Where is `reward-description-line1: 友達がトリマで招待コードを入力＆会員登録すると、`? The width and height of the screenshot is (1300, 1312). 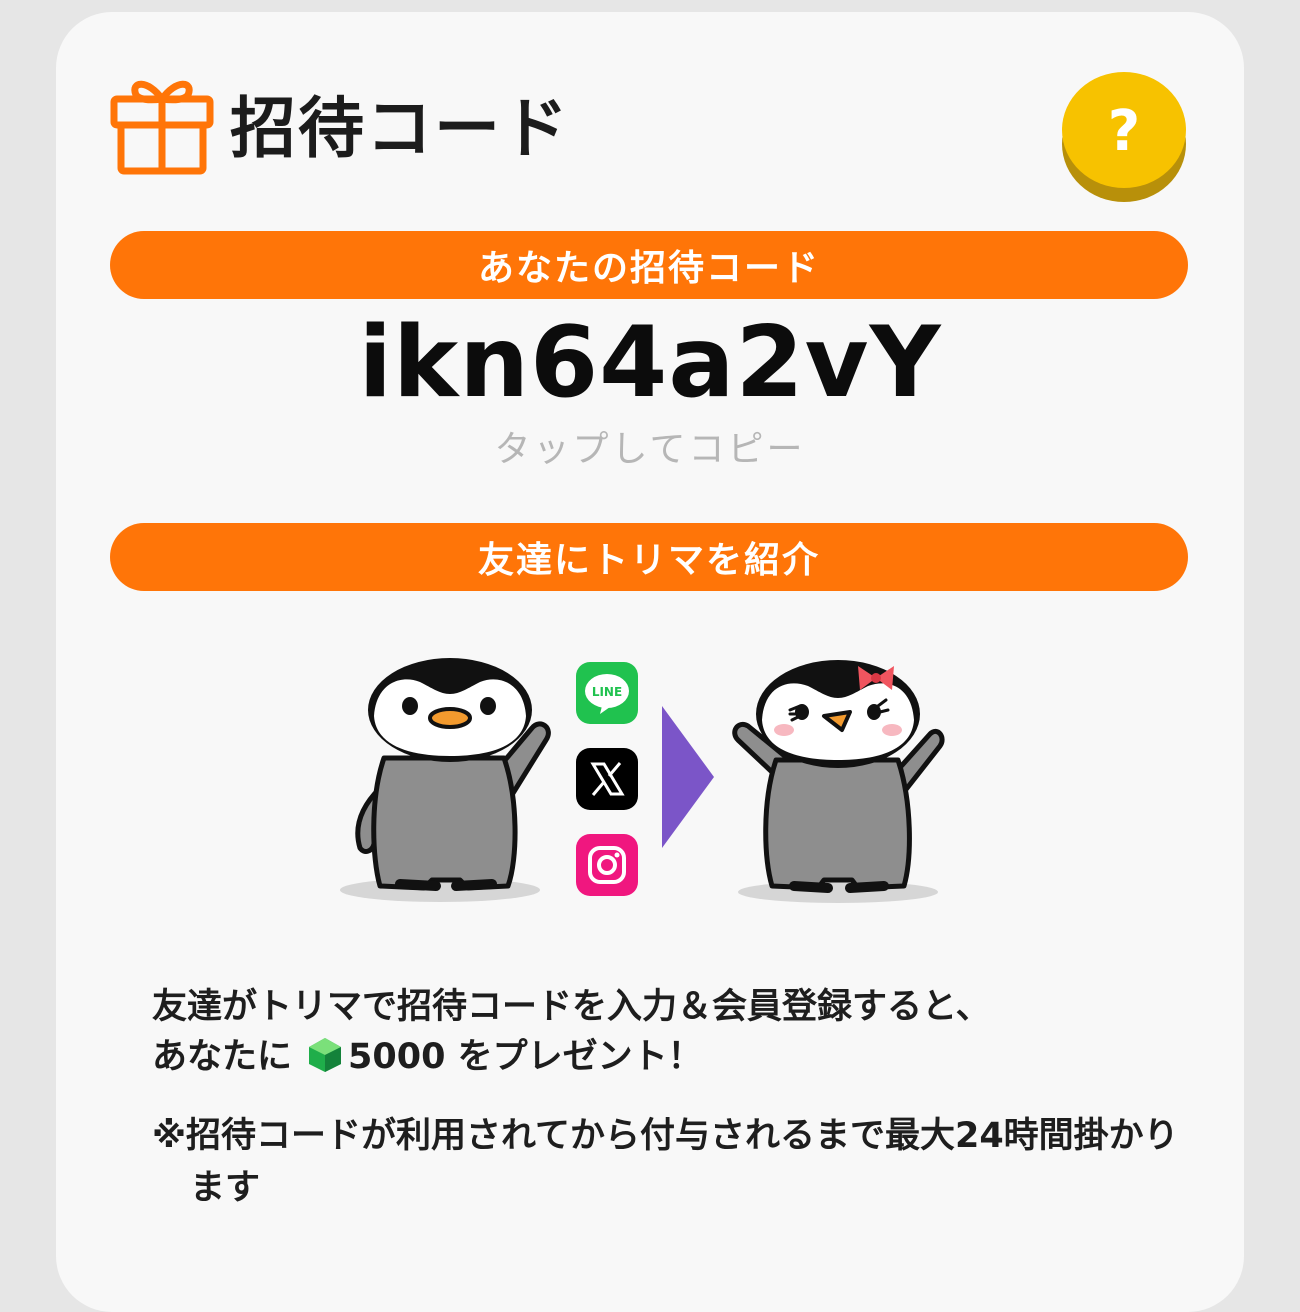 reward-description-line1: 友達がトリマで招待コードを入力＆会員登録すると、 is located at coordinates (571, 1007).